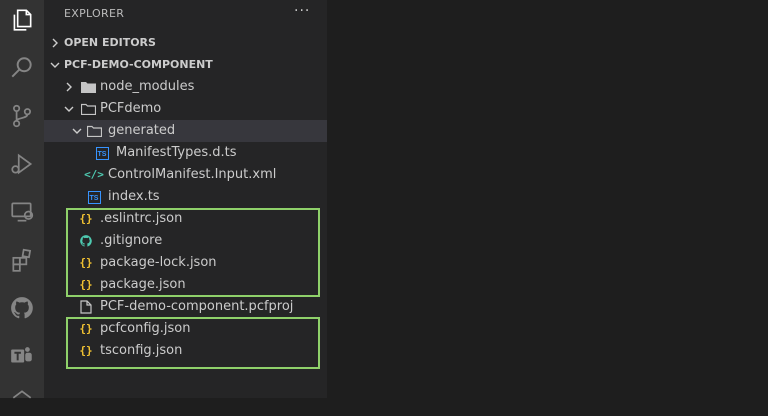 The height and width of the screenshot is (416, 768). I want to click on tree-item-pcfproj: PCF-demo-component.pcfproj, so click(185, 307).